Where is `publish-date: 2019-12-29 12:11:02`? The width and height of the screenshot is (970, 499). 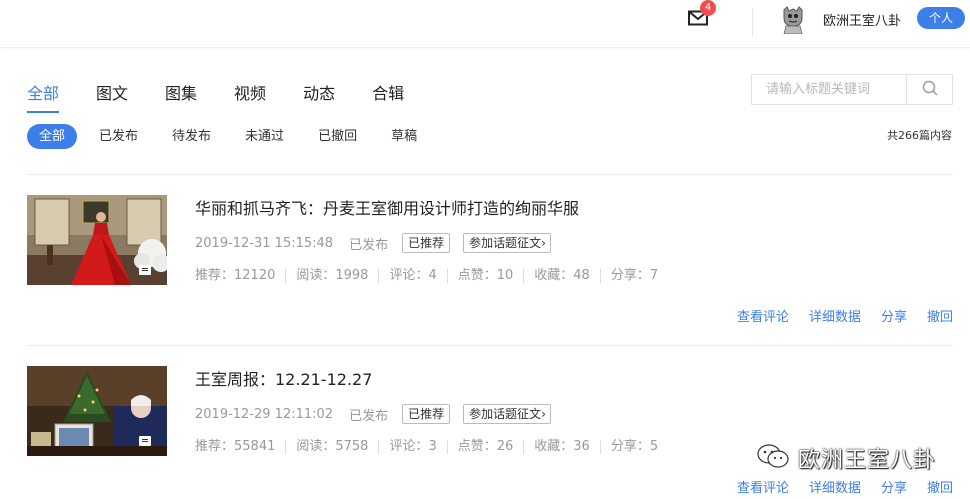 publish-date: 2019-12-29 12:11:02 is located at coordinates (264, 414).